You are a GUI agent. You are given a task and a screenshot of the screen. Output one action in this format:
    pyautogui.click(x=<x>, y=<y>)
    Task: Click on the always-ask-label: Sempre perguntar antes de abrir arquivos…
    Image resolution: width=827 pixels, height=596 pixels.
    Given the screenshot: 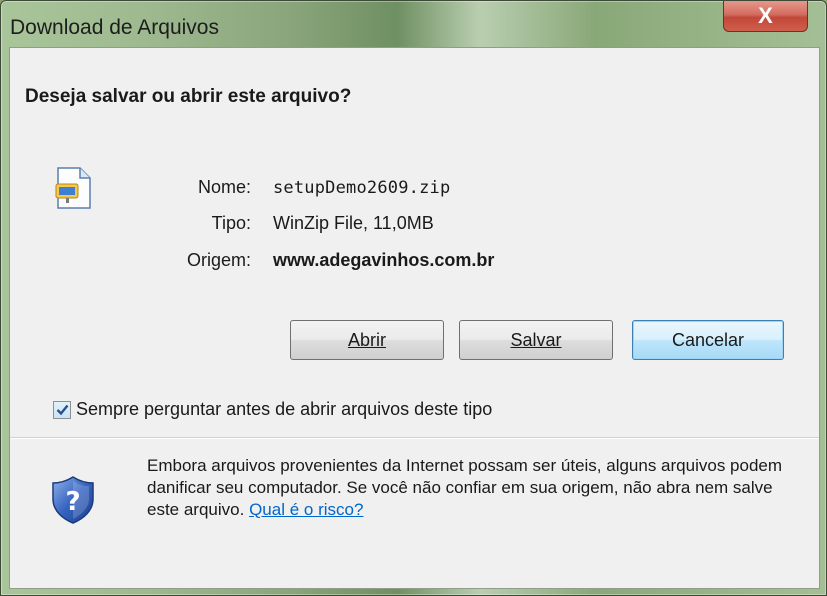 What is the action you would take?
    pyautogui.click(x=284, y=409)
    